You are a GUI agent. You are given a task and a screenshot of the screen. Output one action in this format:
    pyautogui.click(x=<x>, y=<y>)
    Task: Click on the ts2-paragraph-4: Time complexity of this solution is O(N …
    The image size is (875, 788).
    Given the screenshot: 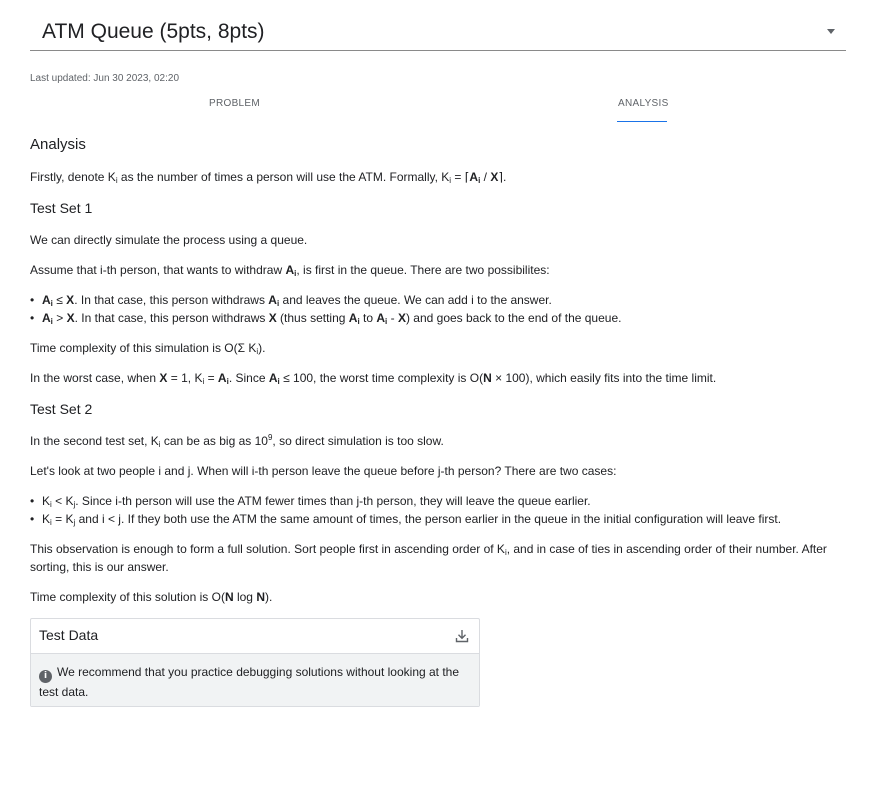 What is the action you would take?
    pyautogui.click(x=151, y=597)
    